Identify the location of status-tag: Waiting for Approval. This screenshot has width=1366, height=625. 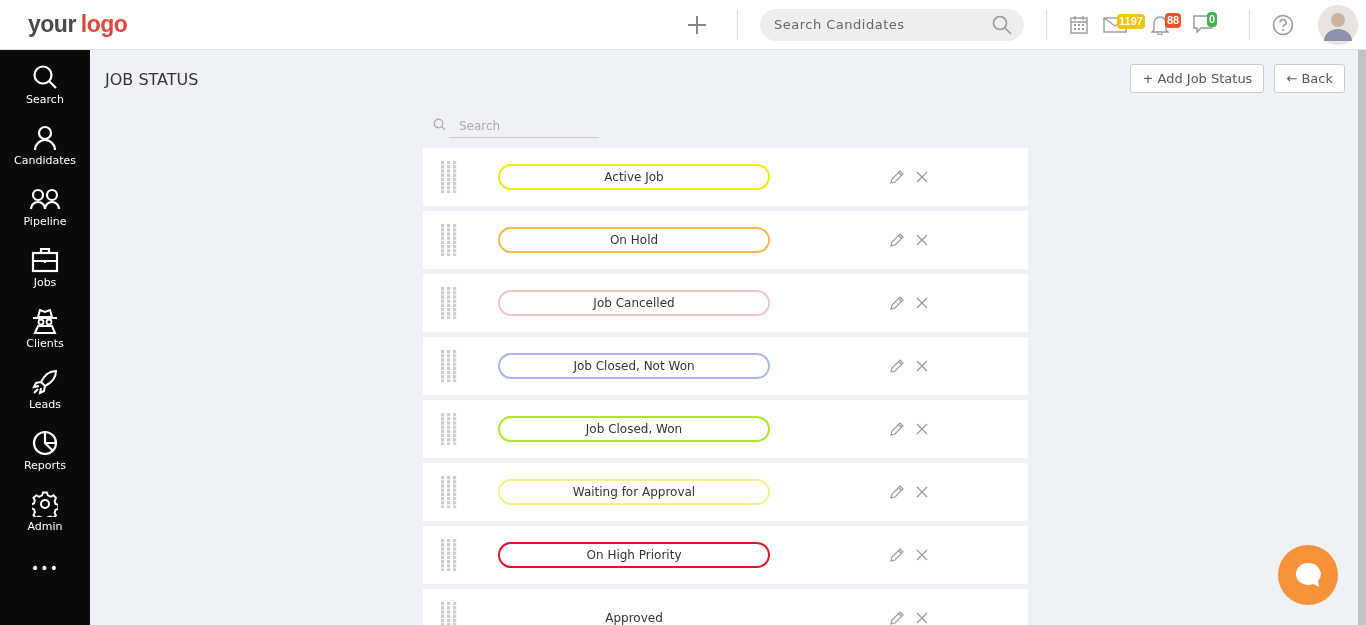
(634, 492).